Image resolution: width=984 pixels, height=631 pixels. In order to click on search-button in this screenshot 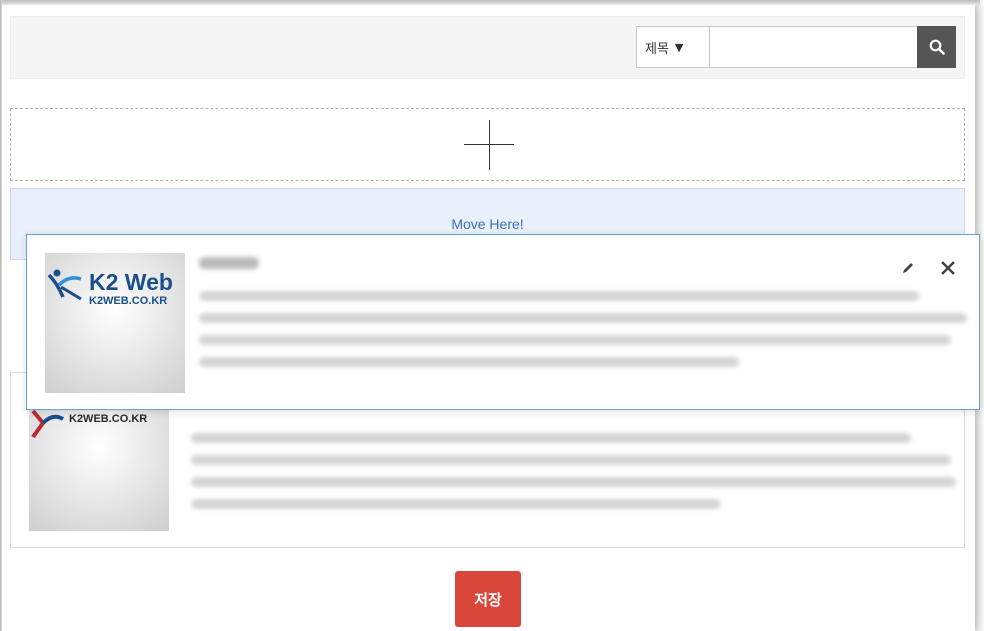, I will do `click(936, 47)`.